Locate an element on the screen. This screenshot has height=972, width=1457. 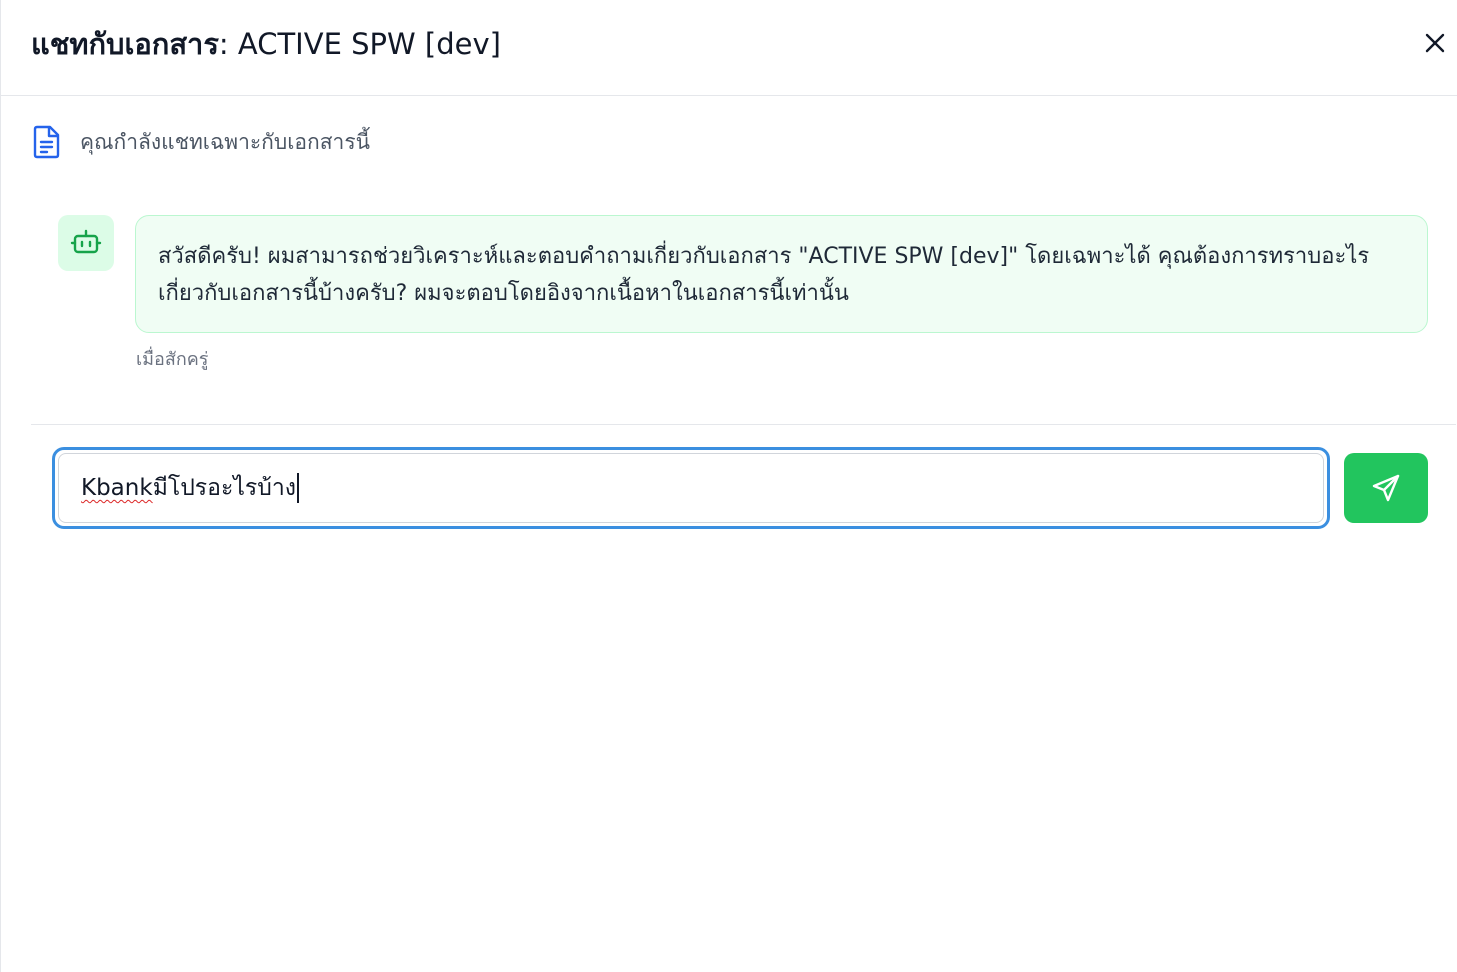
message-timestamp: เมื่อสักครู่ is located at coordinates (172, 359).